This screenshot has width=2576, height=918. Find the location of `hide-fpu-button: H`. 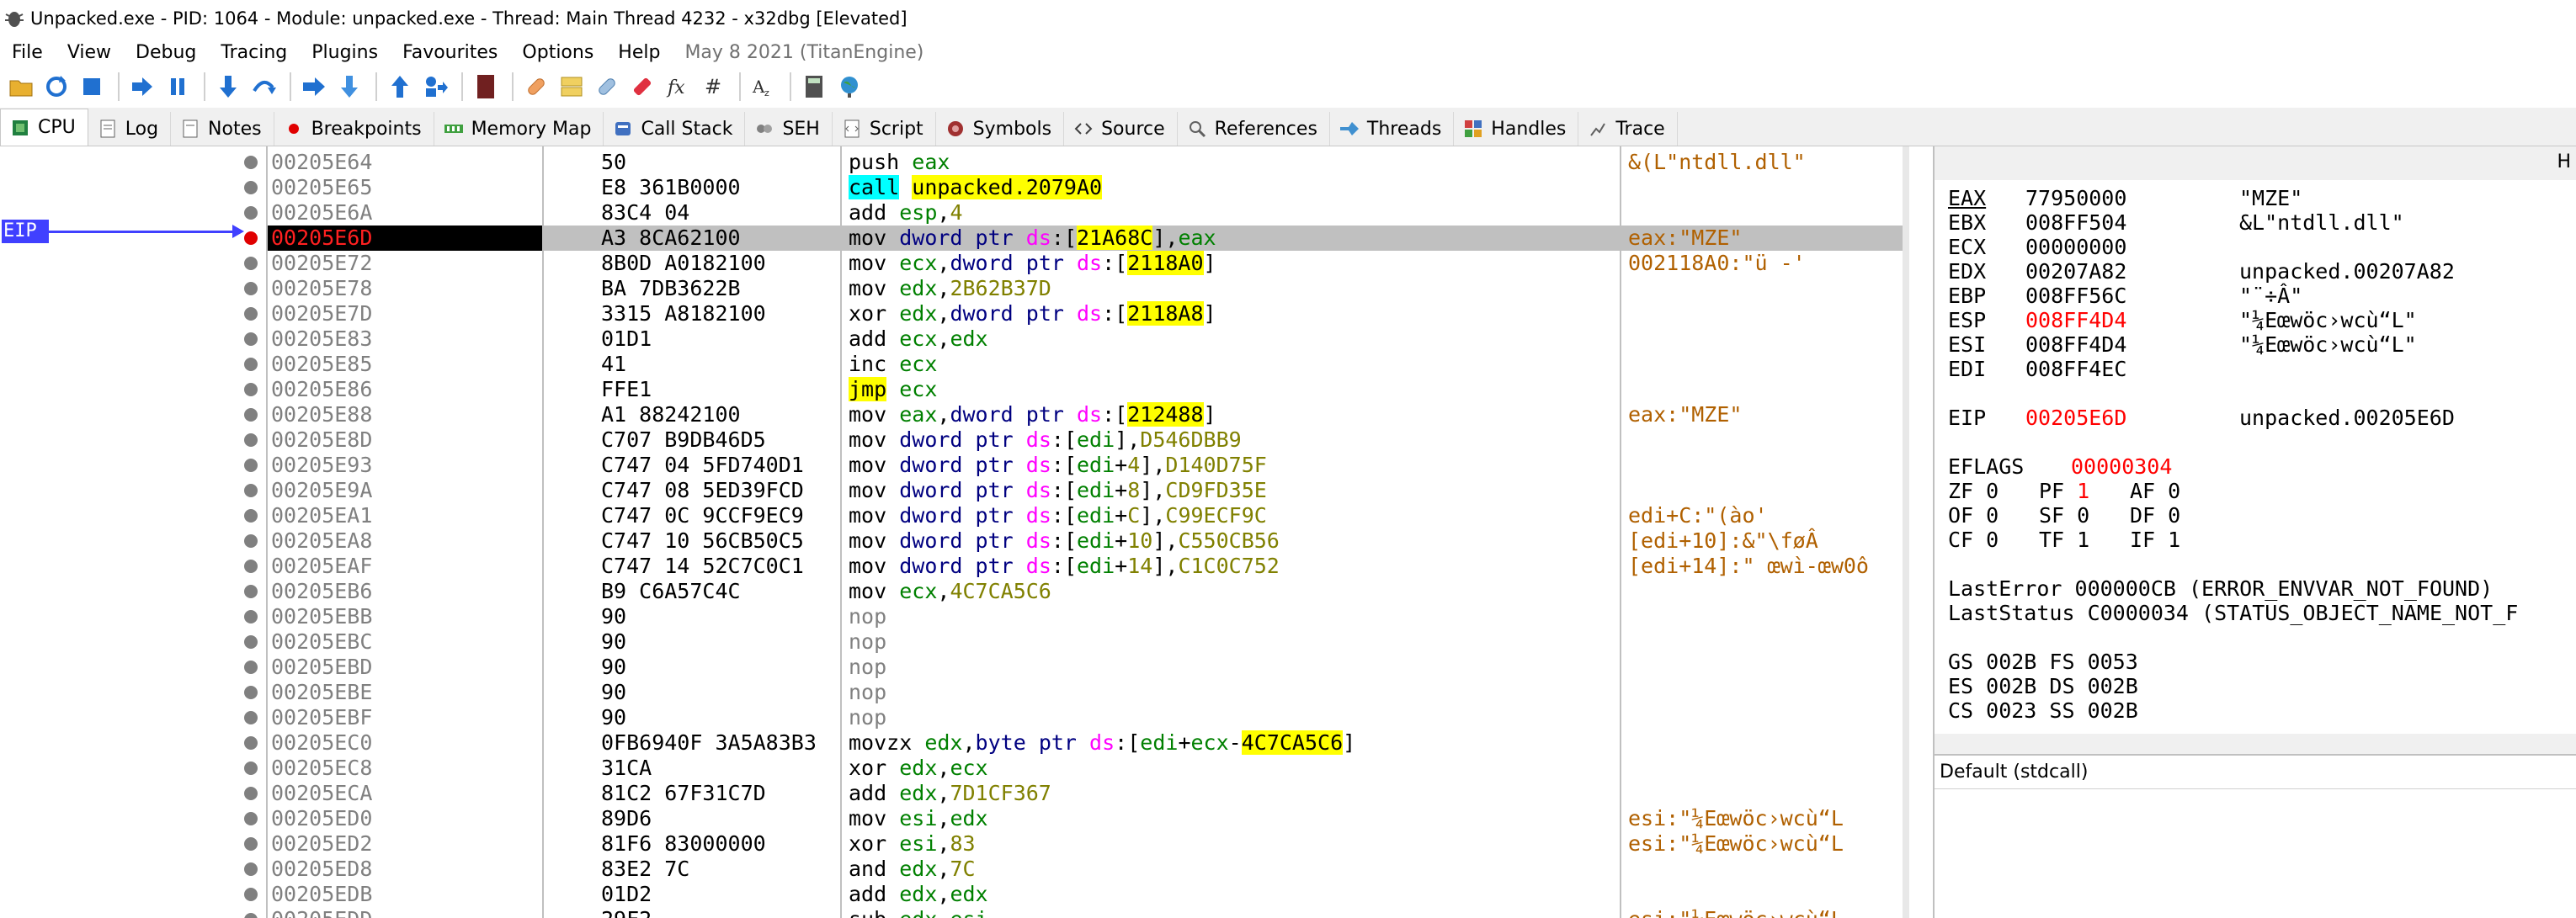

hide-fpu-button: H is located at coordinates (2564, 161).